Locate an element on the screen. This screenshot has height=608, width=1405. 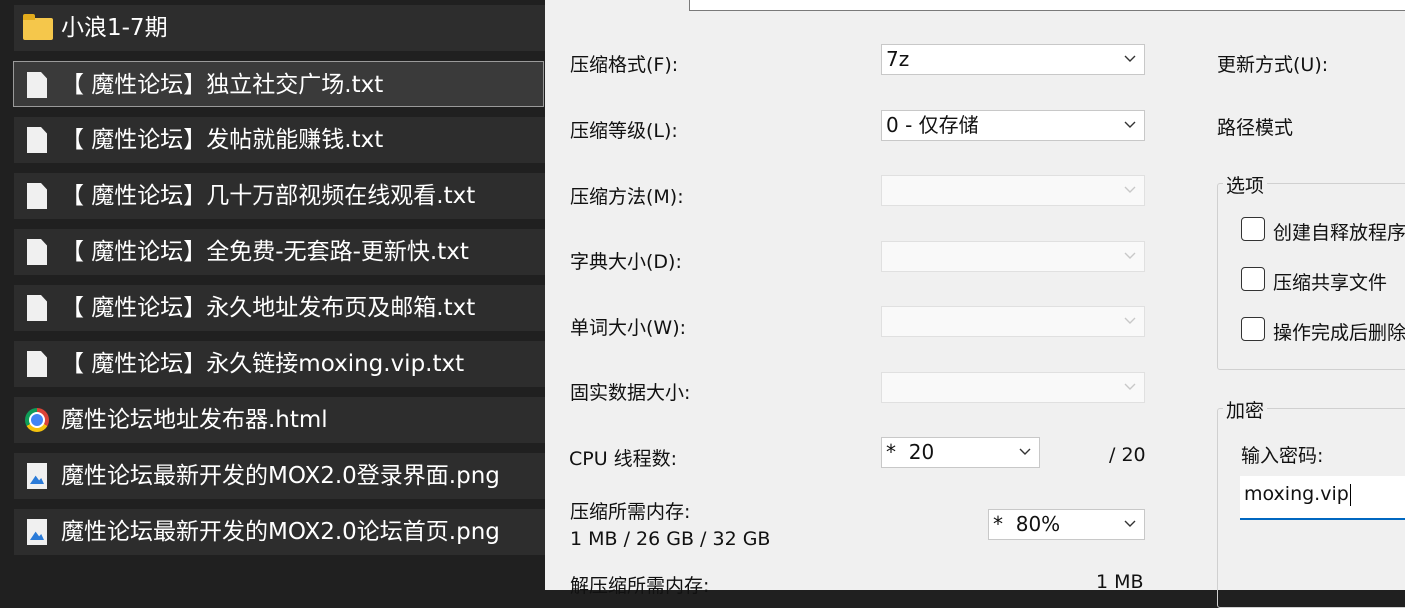
format-label: 压缩格式(F): is located at coordinates (624, 65).